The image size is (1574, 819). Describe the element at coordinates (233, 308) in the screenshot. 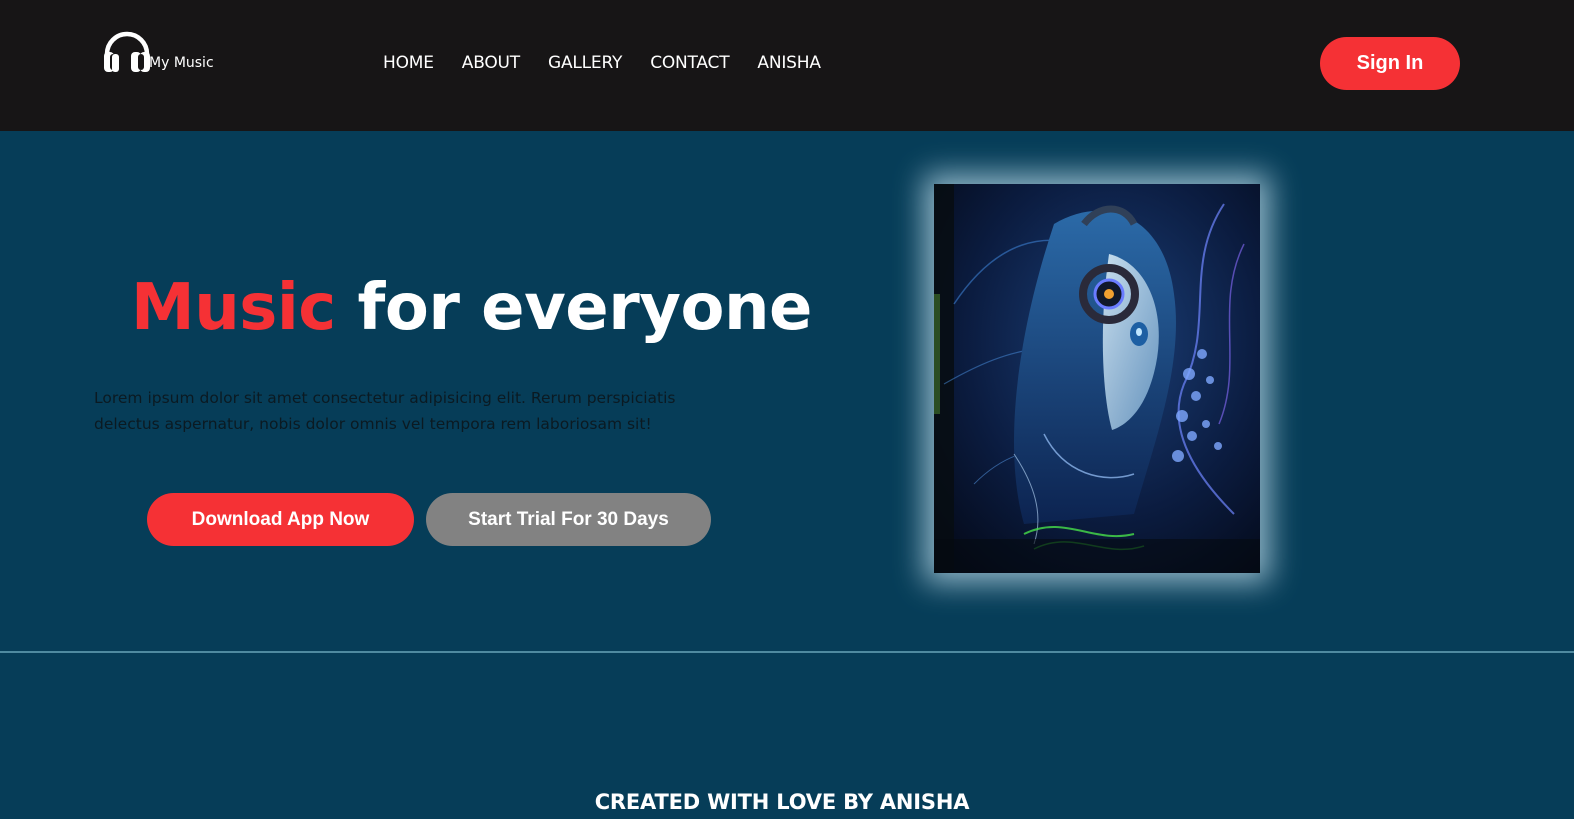

I see `hero-title-accent: Music` at that location.